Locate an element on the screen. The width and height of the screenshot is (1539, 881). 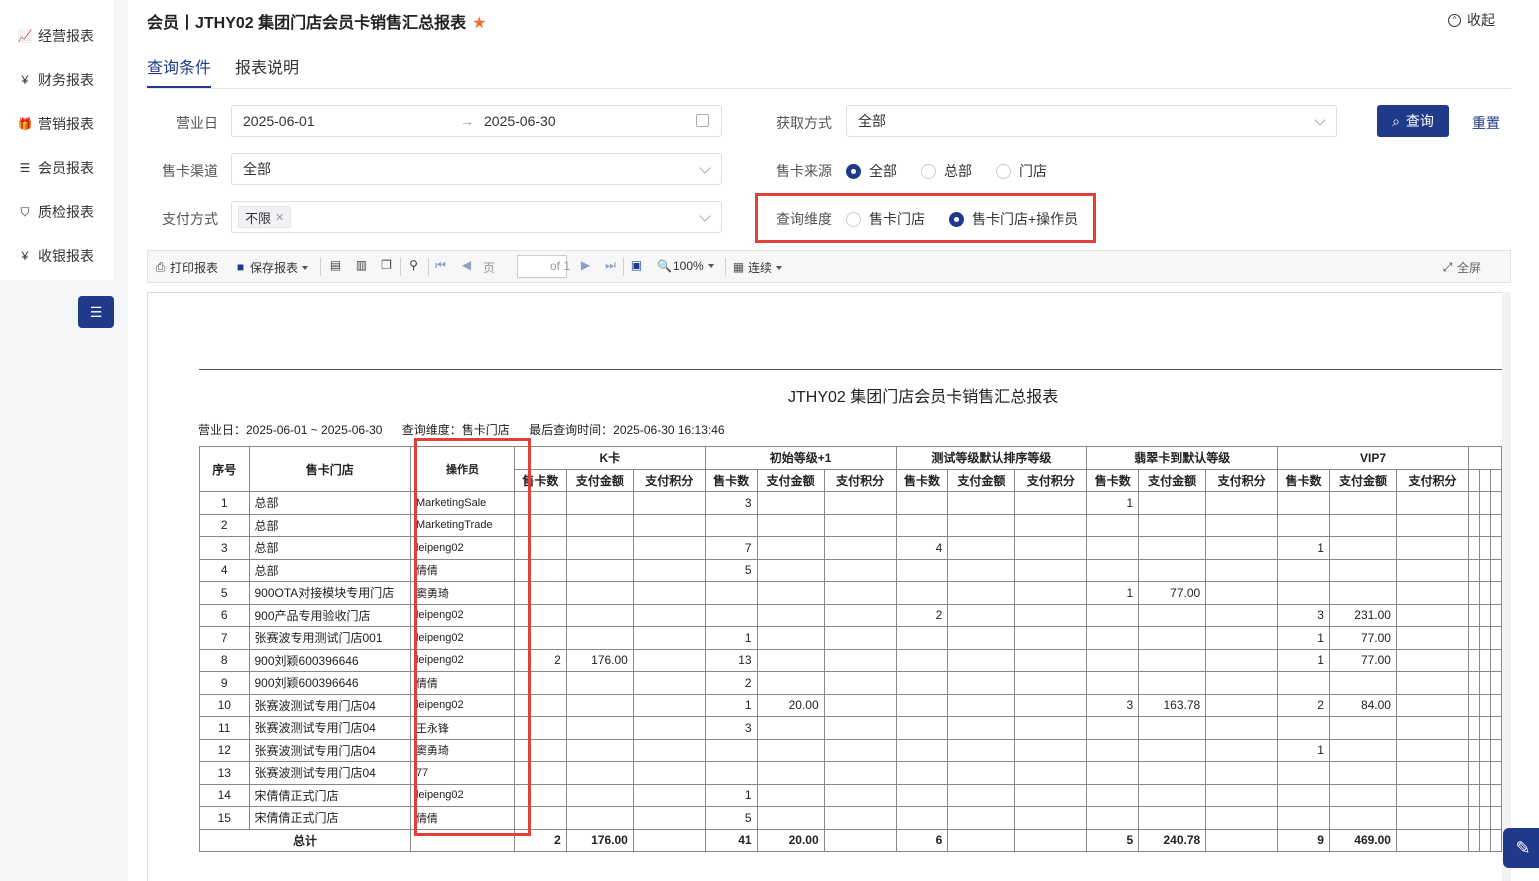
sidebar-item-4: ☰ 会员报表 is located at coordinates (56, 168).